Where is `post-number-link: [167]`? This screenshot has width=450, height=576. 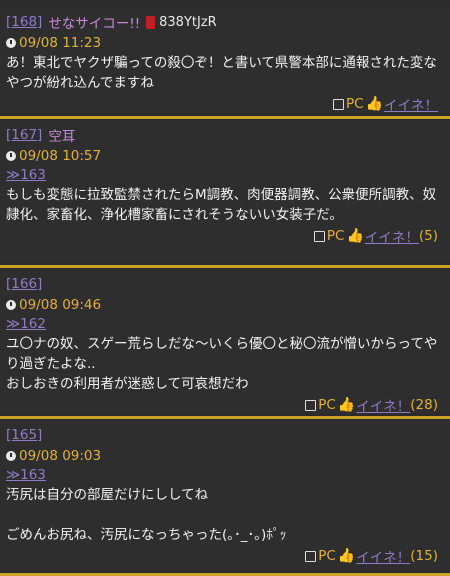 post-number-link: [167] is located at coordinates (24, 135).